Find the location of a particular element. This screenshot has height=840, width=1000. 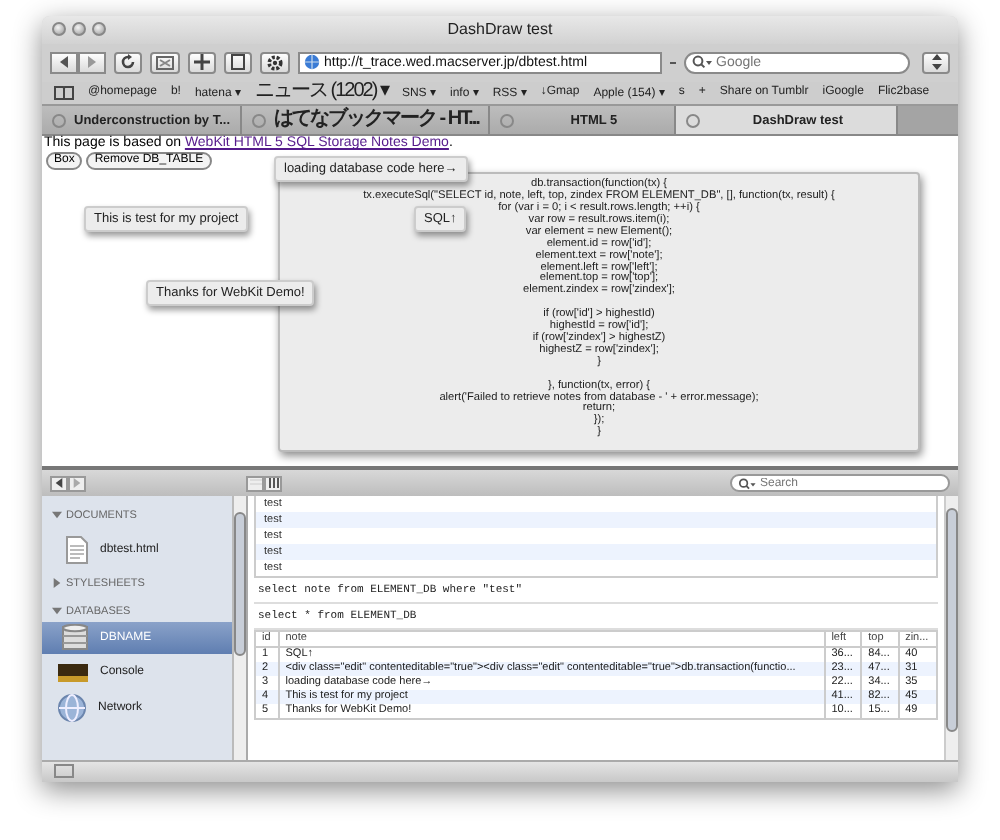

add-bookmark-button is located at coordinates (202, 62).